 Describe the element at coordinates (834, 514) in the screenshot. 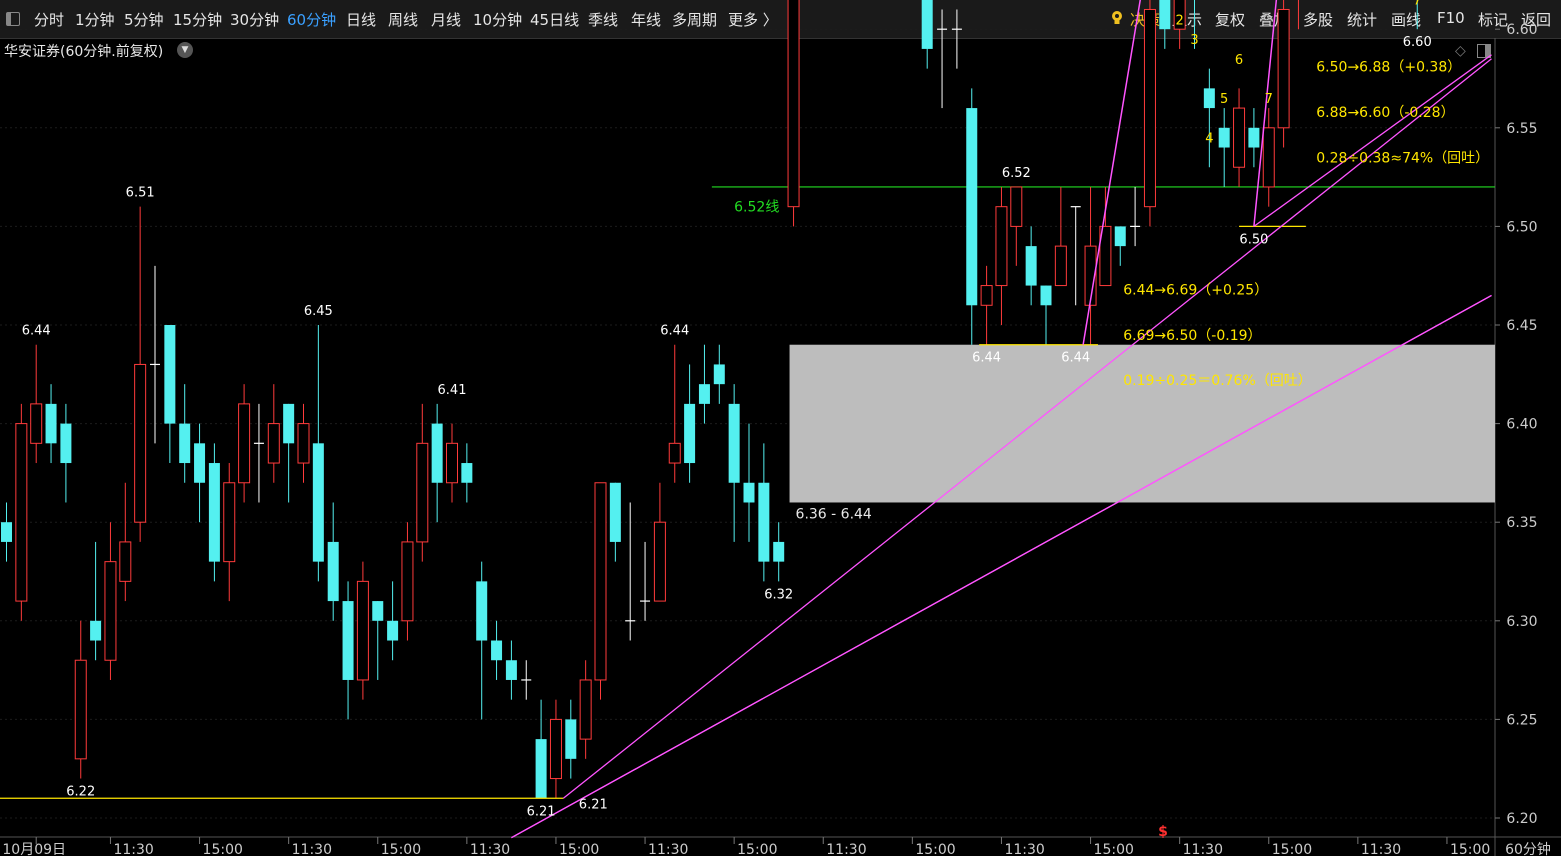

I see `support-zone-label: 6.36 - 6.44` at that location.